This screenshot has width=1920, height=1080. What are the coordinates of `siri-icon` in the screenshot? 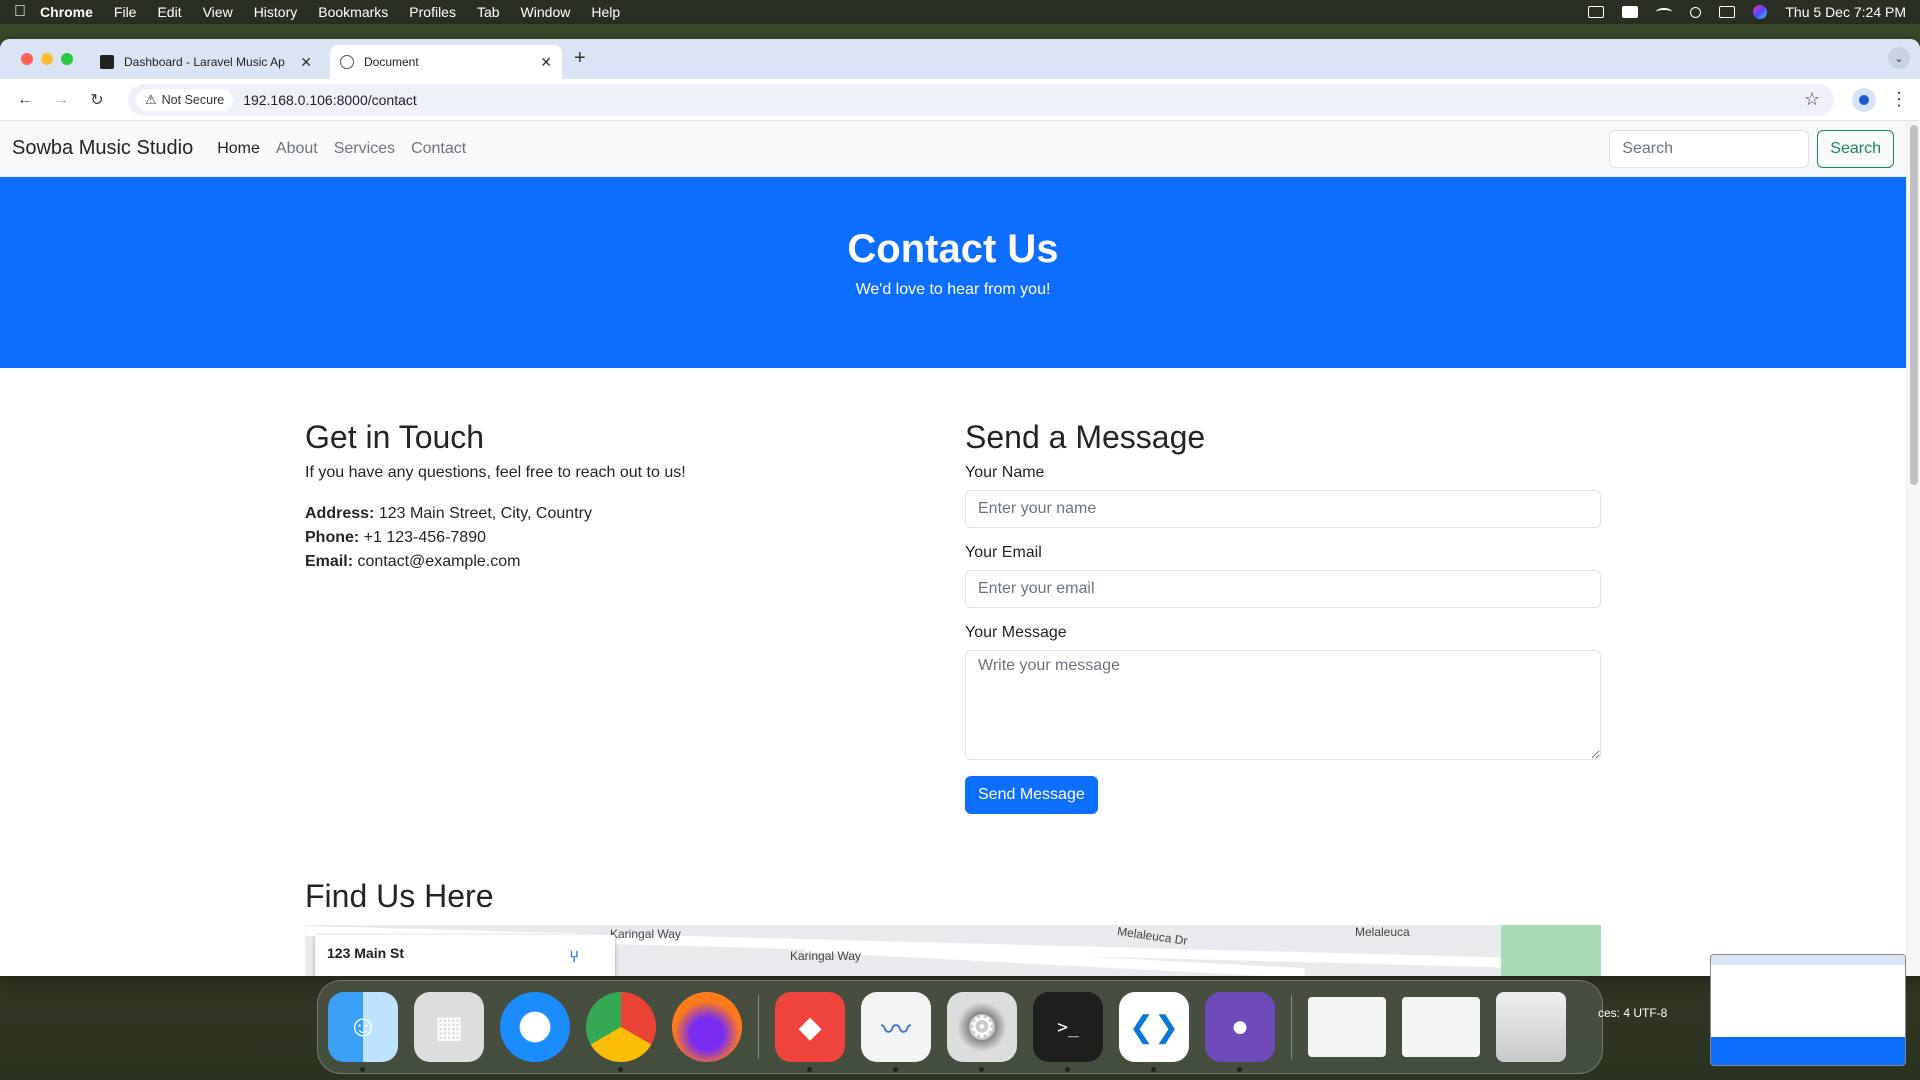 It's located at (1760, 12).